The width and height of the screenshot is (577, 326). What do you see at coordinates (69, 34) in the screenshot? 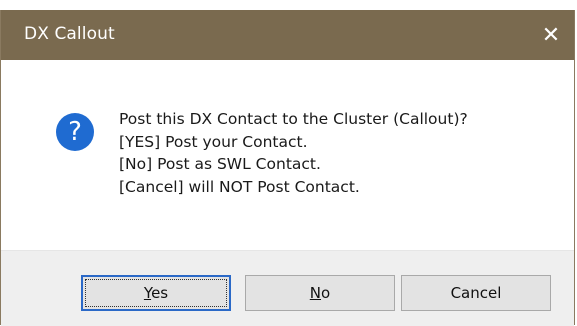
I see `window-title: DX Callout` at bounding box center [69, 34].